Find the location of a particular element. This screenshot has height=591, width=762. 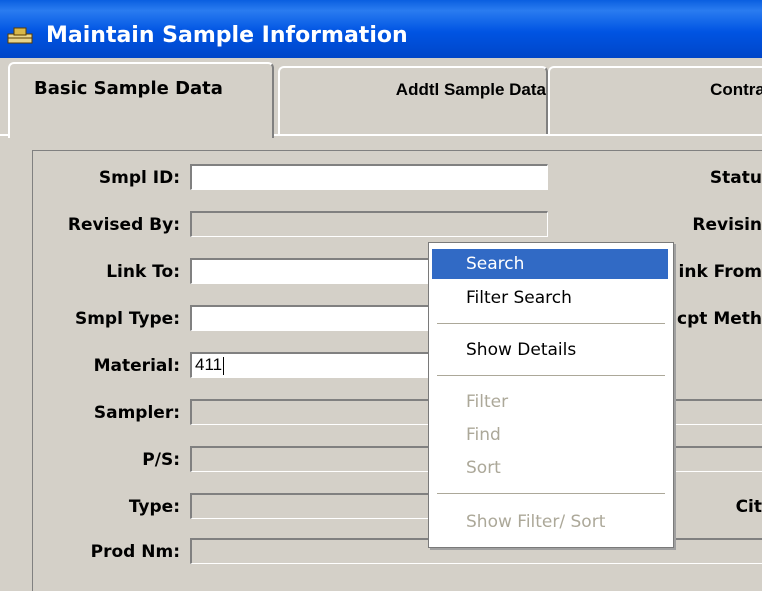

prod-nm-label: Prod Nm: is located at coordinates (135, 552).